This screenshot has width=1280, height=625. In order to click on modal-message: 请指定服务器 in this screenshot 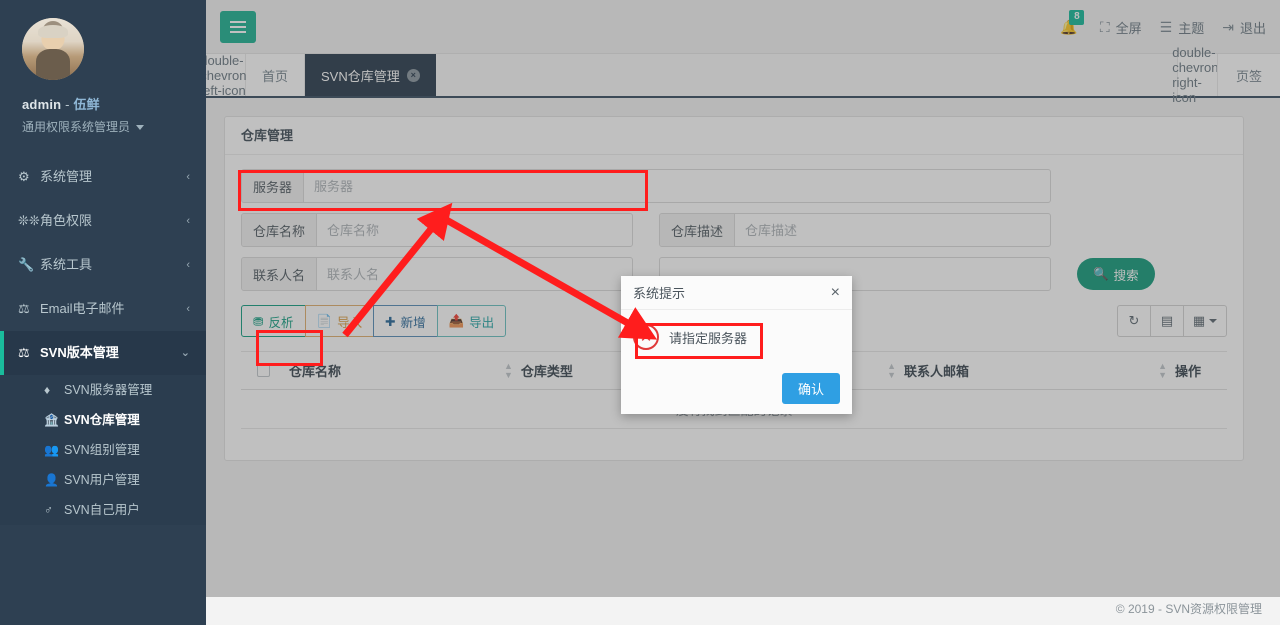, I will do `click(708, 338)`.